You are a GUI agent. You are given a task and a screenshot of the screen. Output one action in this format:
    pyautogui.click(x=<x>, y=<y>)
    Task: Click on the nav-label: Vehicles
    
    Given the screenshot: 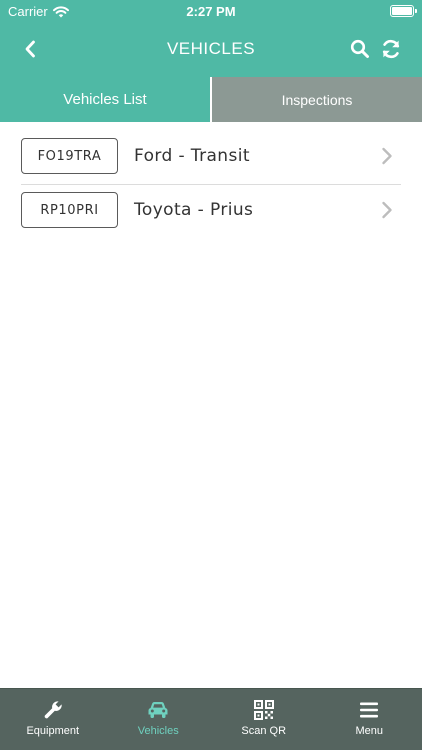 What is the action you would take?
    pyautogui.click(x=158, y=731)
    